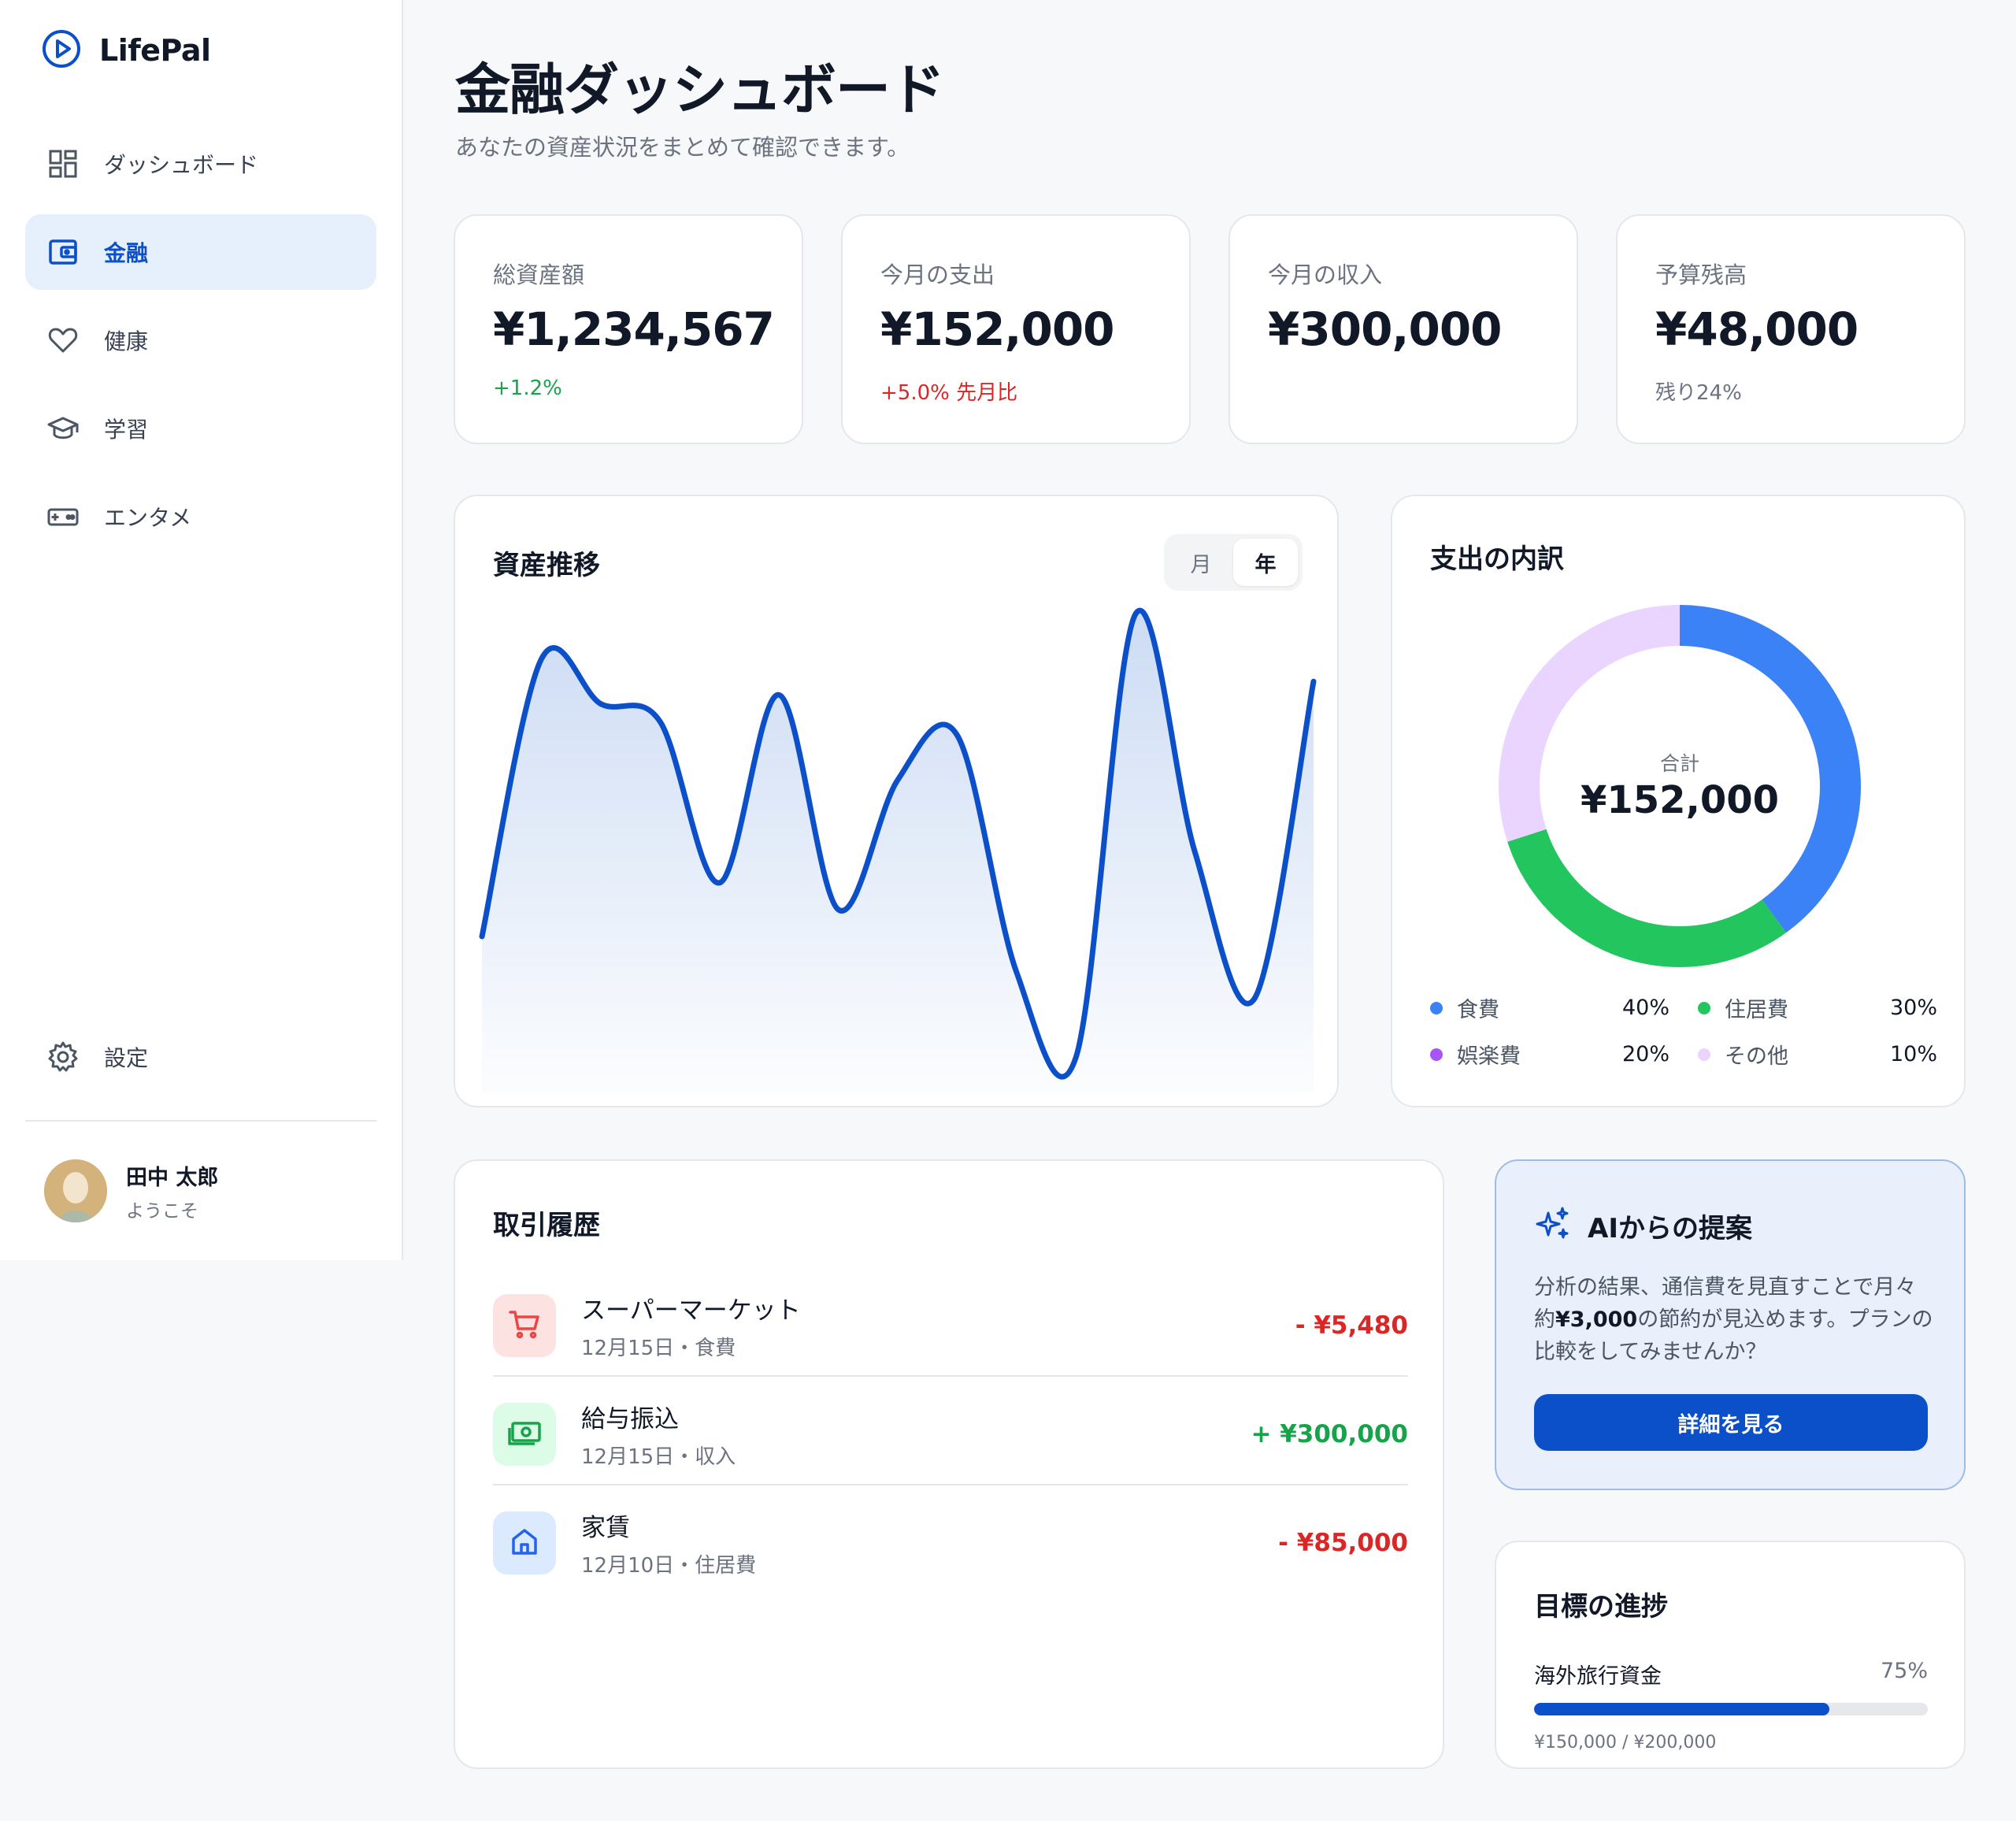 The image size is (2016, 1821). What do you see at coordinates (1550, 1008) in the screenshot?
I see `legend-item: 食費 40%` at bounding box center [1550, 1008].